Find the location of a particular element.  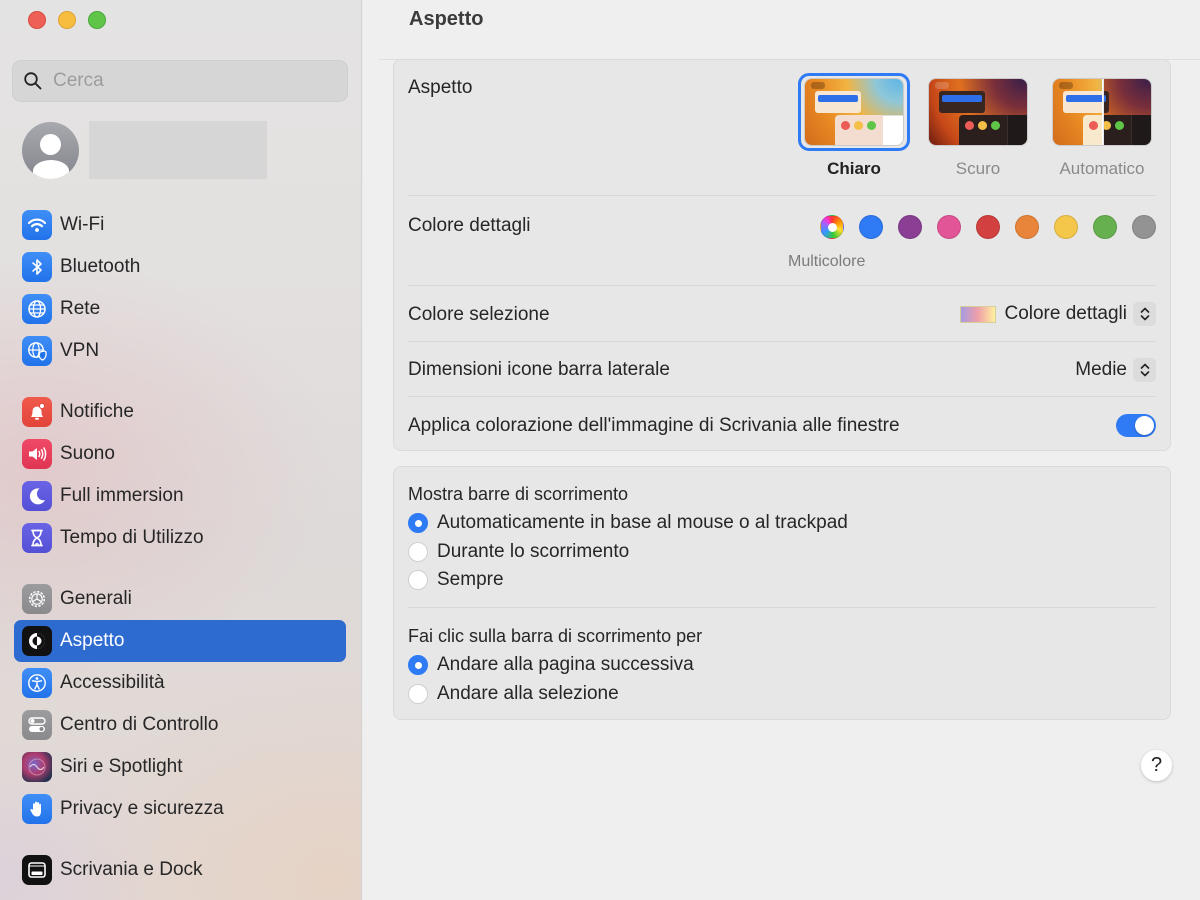

sidebar-item-label: Bluetooth is located at coordinates (100, 266).